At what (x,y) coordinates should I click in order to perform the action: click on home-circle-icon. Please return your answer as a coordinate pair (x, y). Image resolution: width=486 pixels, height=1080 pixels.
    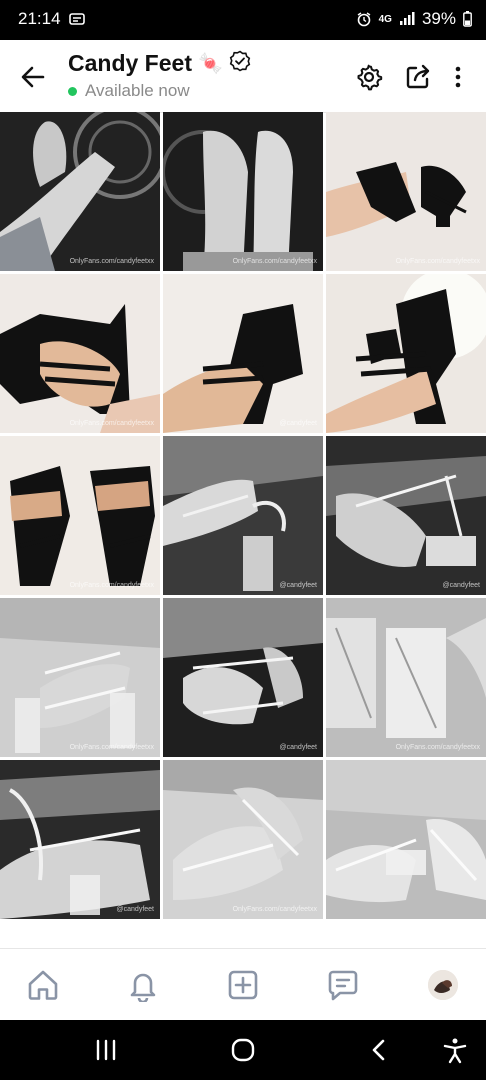
    Looking at the image, I should click on (243, 1050).